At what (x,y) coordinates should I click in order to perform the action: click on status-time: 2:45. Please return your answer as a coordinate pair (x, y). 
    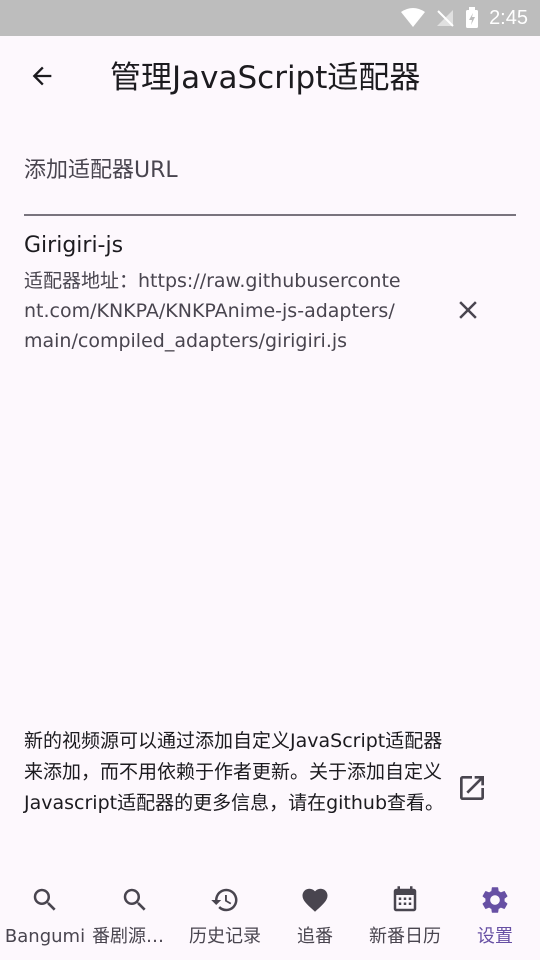
    Looking at the image, I should click on (508, 17).